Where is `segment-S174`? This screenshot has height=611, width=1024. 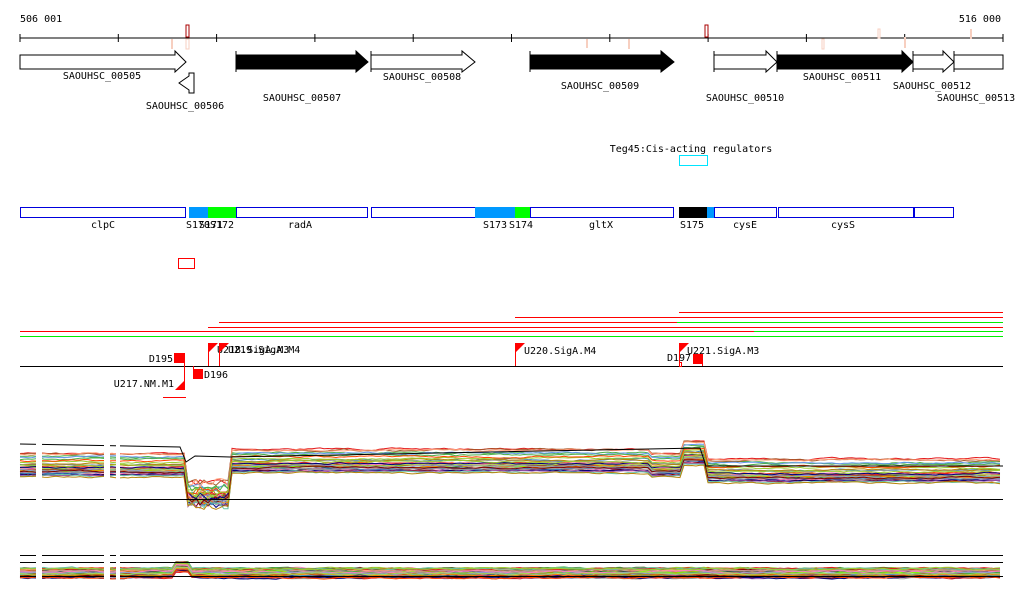 segment-S174 is located at coordinates (522, 212).